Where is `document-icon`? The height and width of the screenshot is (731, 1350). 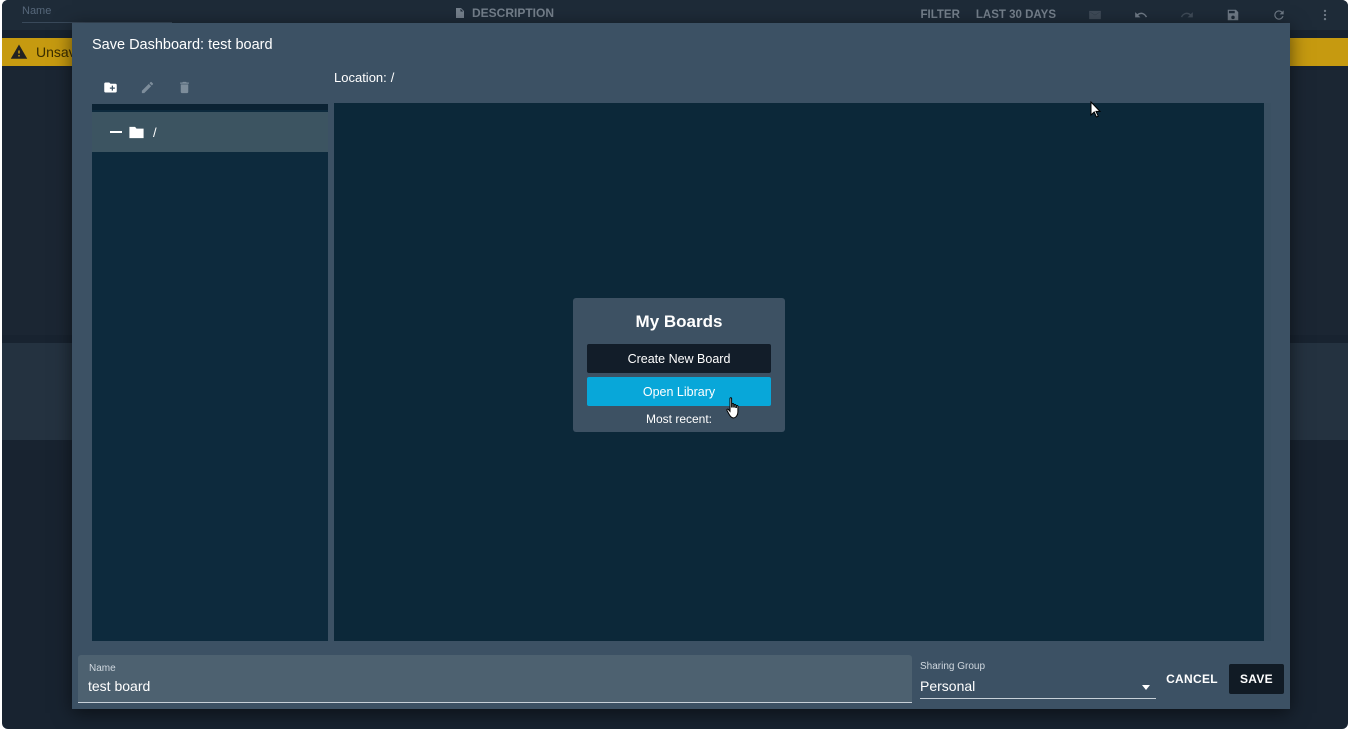
document-icon is located at coordinates (460, 13).